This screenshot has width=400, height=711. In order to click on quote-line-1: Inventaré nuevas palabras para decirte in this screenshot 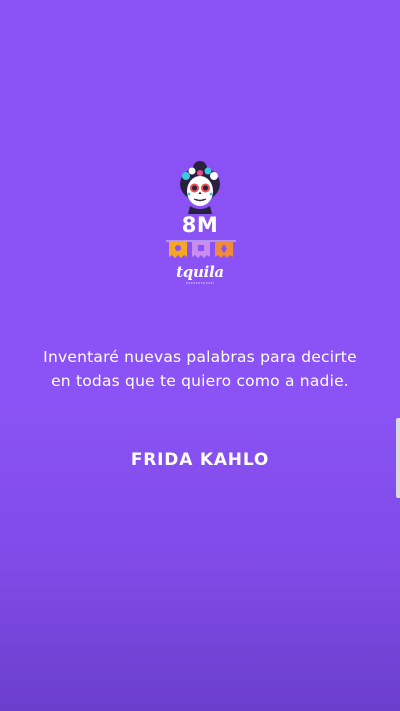, I will do `click(200, 357)`.